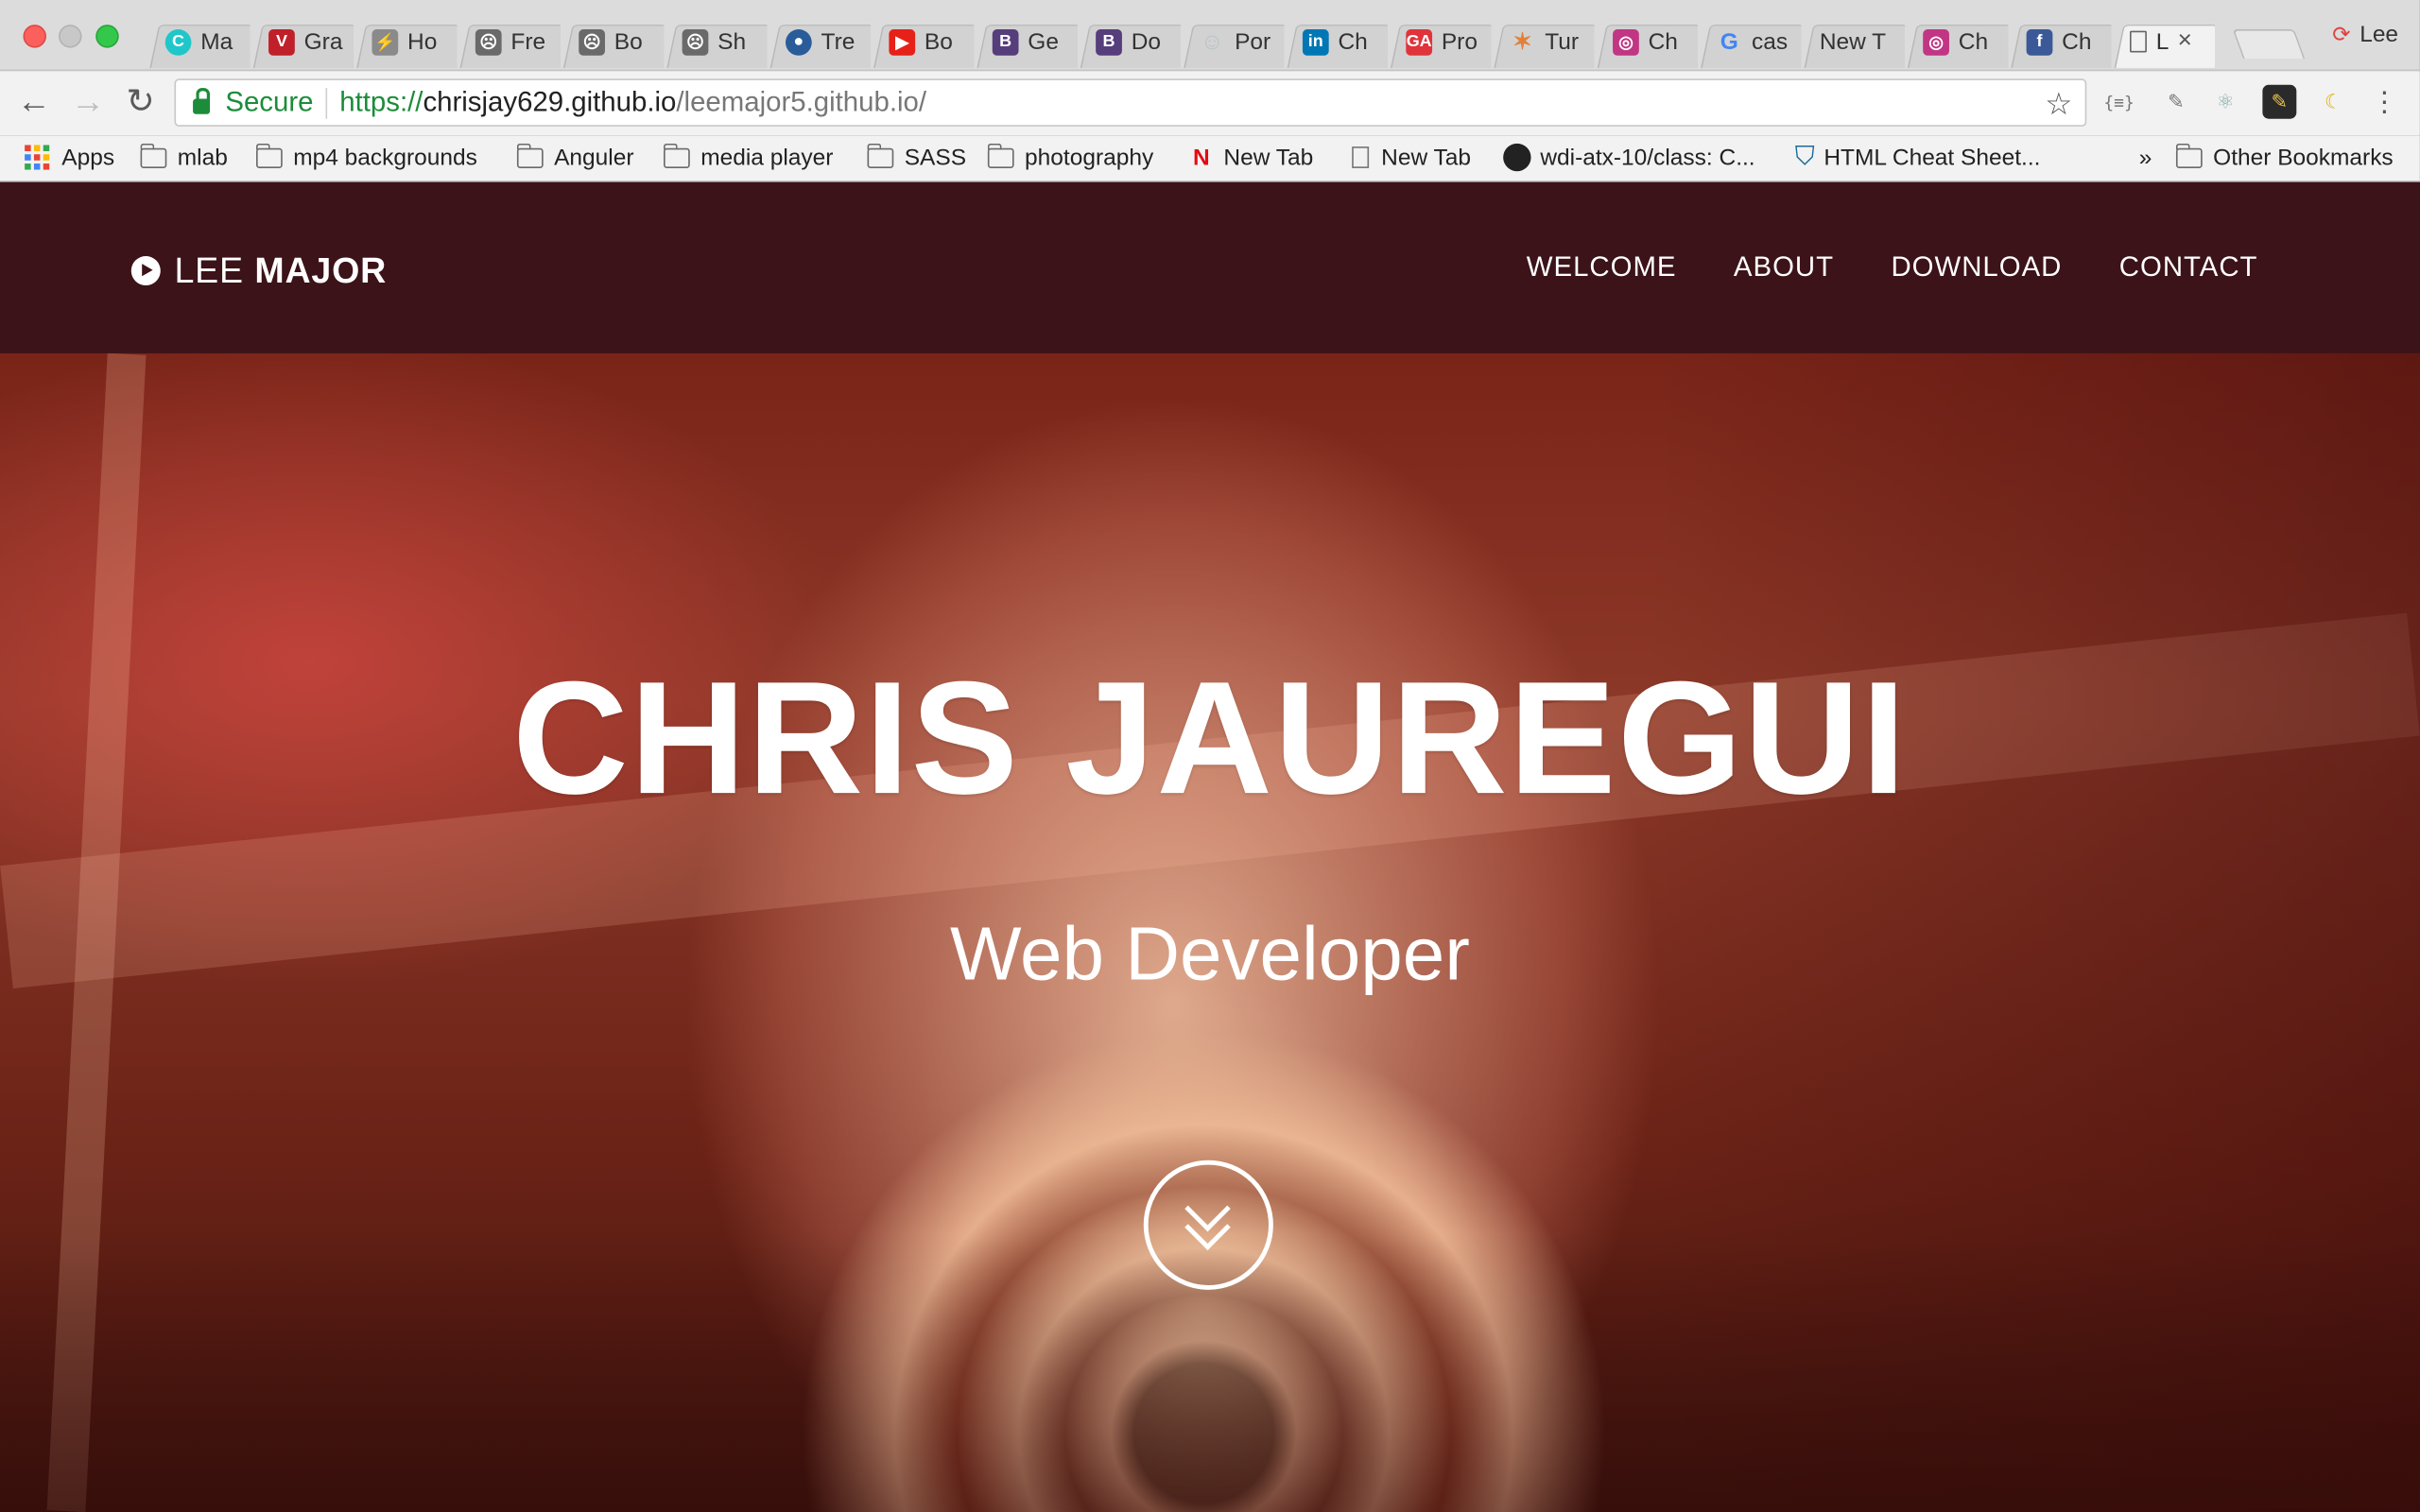 This screenshot has height=1512, width=2420. I want to click on nav-about: ABOUT, so click(1784, 267).